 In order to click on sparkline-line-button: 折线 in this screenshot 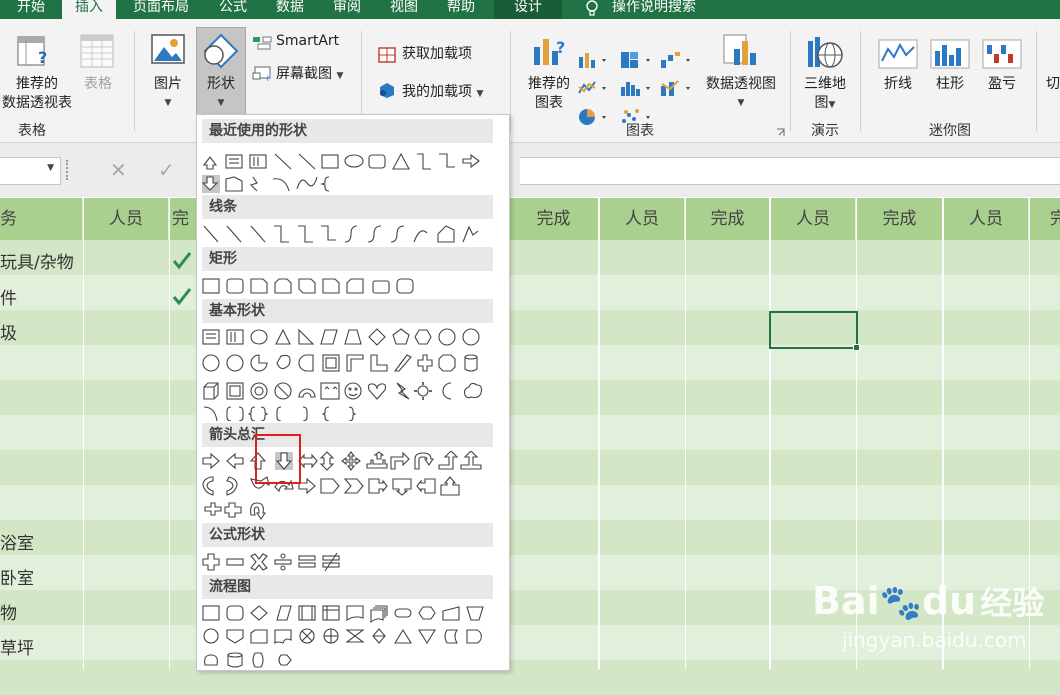, I will do `click(898, 84)`.